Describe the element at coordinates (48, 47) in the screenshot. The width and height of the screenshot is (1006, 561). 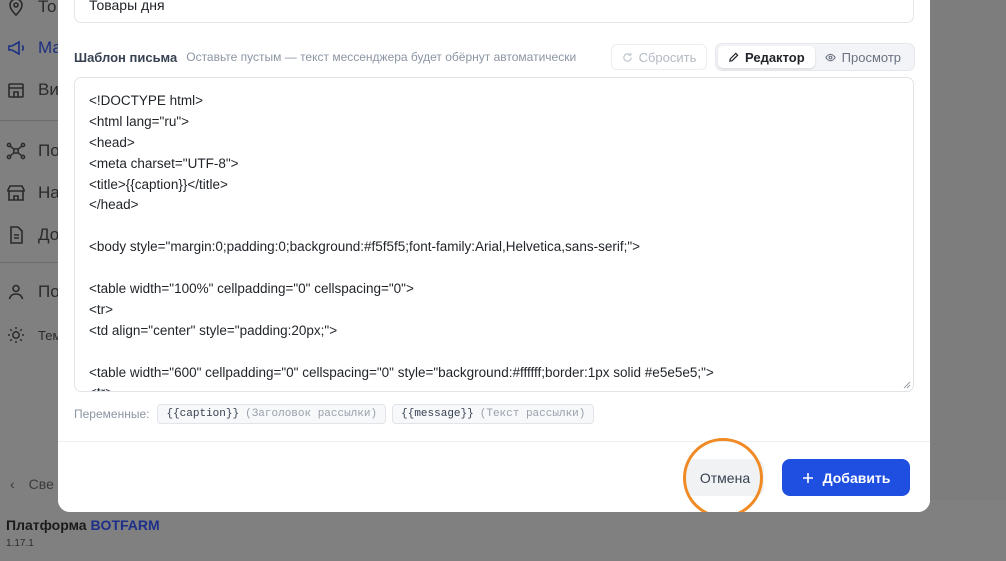
I see `sidebar-item-label: Ма` at that location.